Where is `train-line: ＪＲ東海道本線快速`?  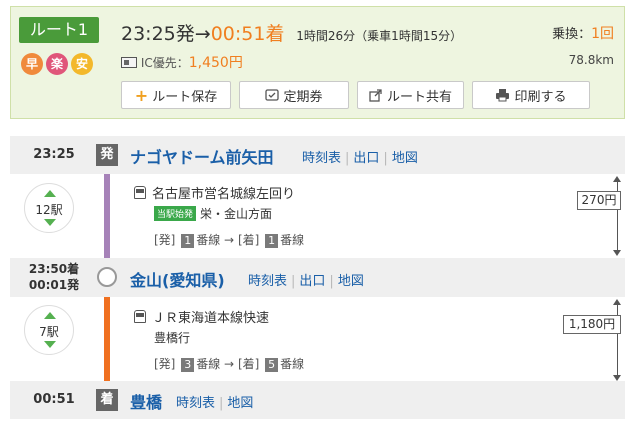 train-line: ＪＲ東海道本線快速 is located at coordinates (219, 316).